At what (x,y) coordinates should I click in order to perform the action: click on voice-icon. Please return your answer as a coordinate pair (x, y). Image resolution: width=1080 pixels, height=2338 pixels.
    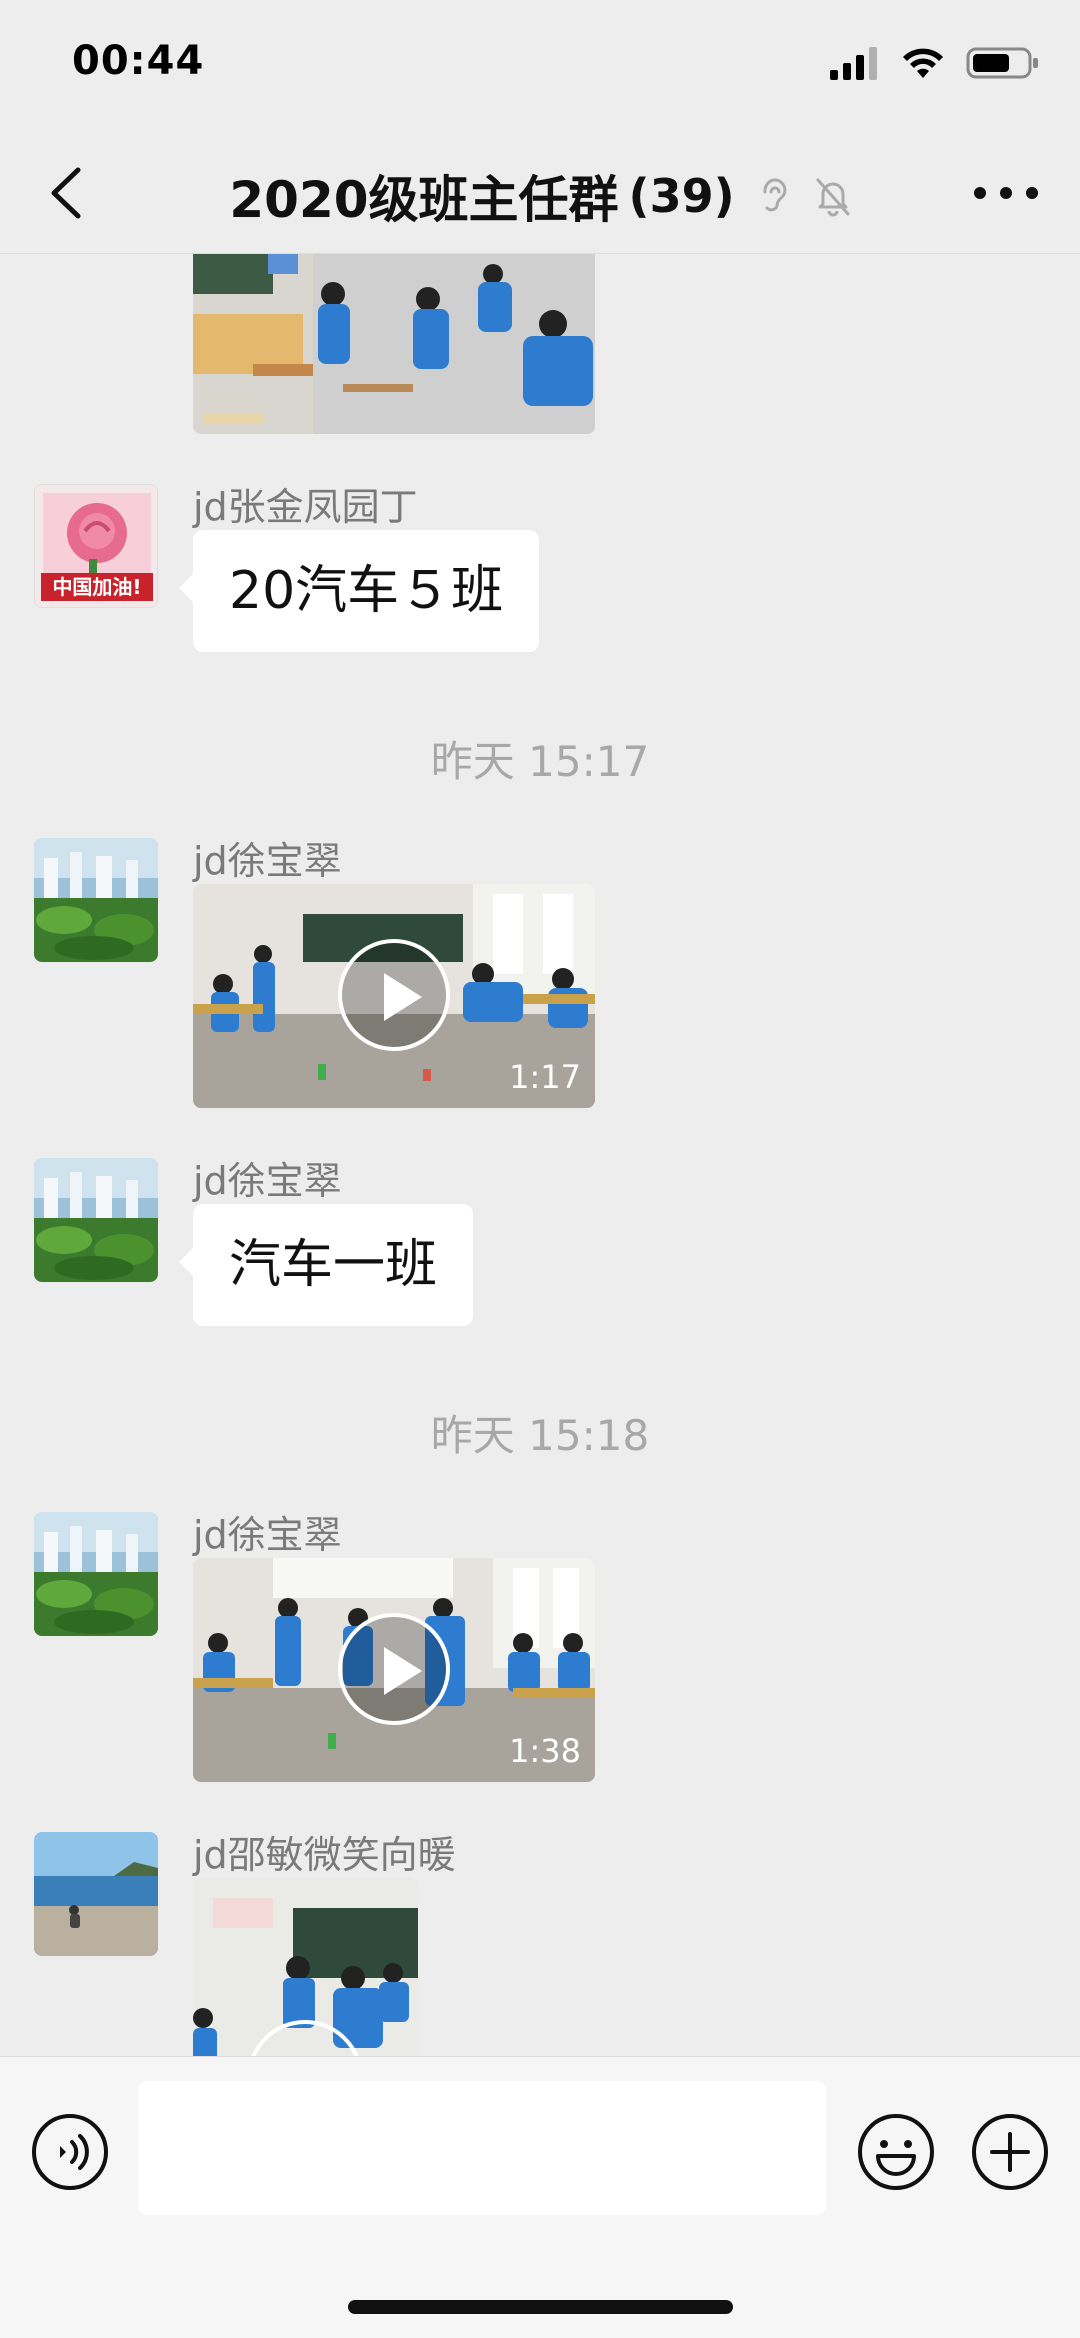
    Looking at the image, I should click on (70, 2152).